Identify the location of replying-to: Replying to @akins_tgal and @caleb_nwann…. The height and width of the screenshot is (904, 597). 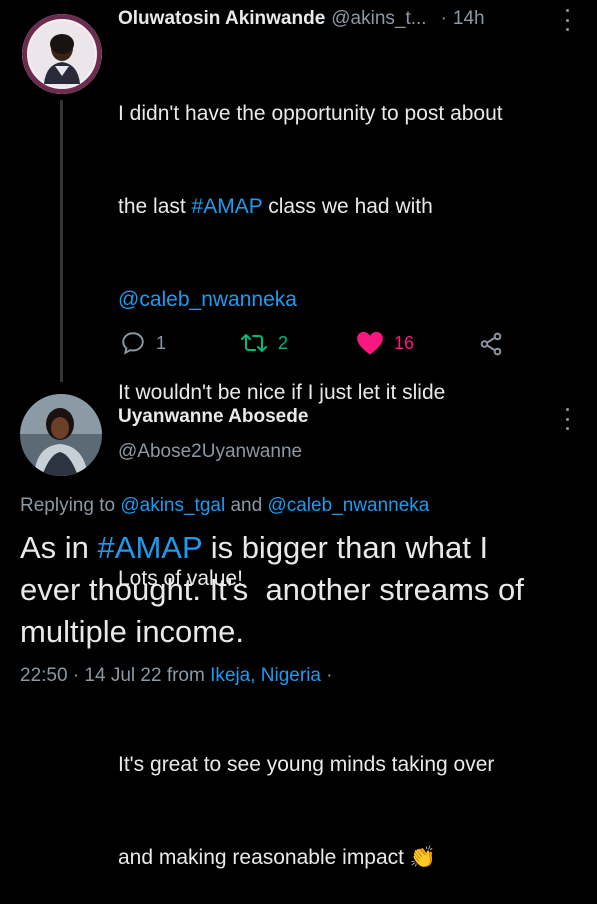
(224, 506).